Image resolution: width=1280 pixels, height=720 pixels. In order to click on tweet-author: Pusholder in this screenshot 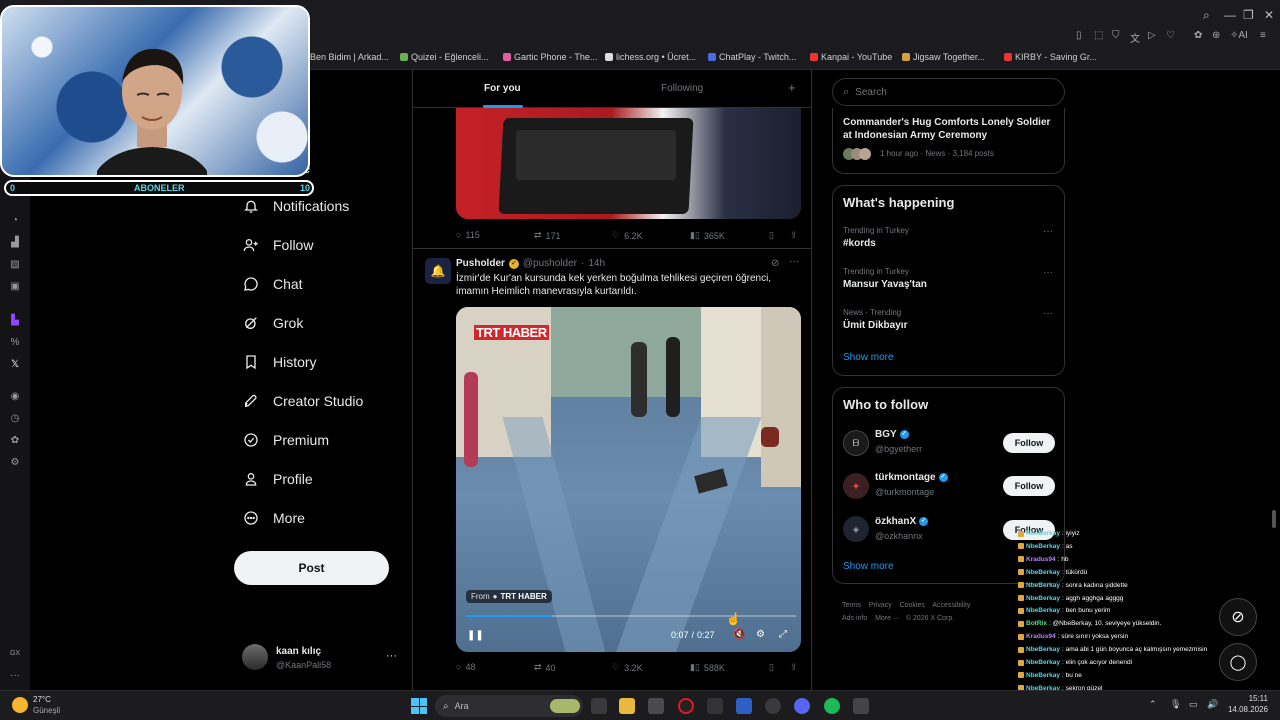, I will do `click(480, 263)`.